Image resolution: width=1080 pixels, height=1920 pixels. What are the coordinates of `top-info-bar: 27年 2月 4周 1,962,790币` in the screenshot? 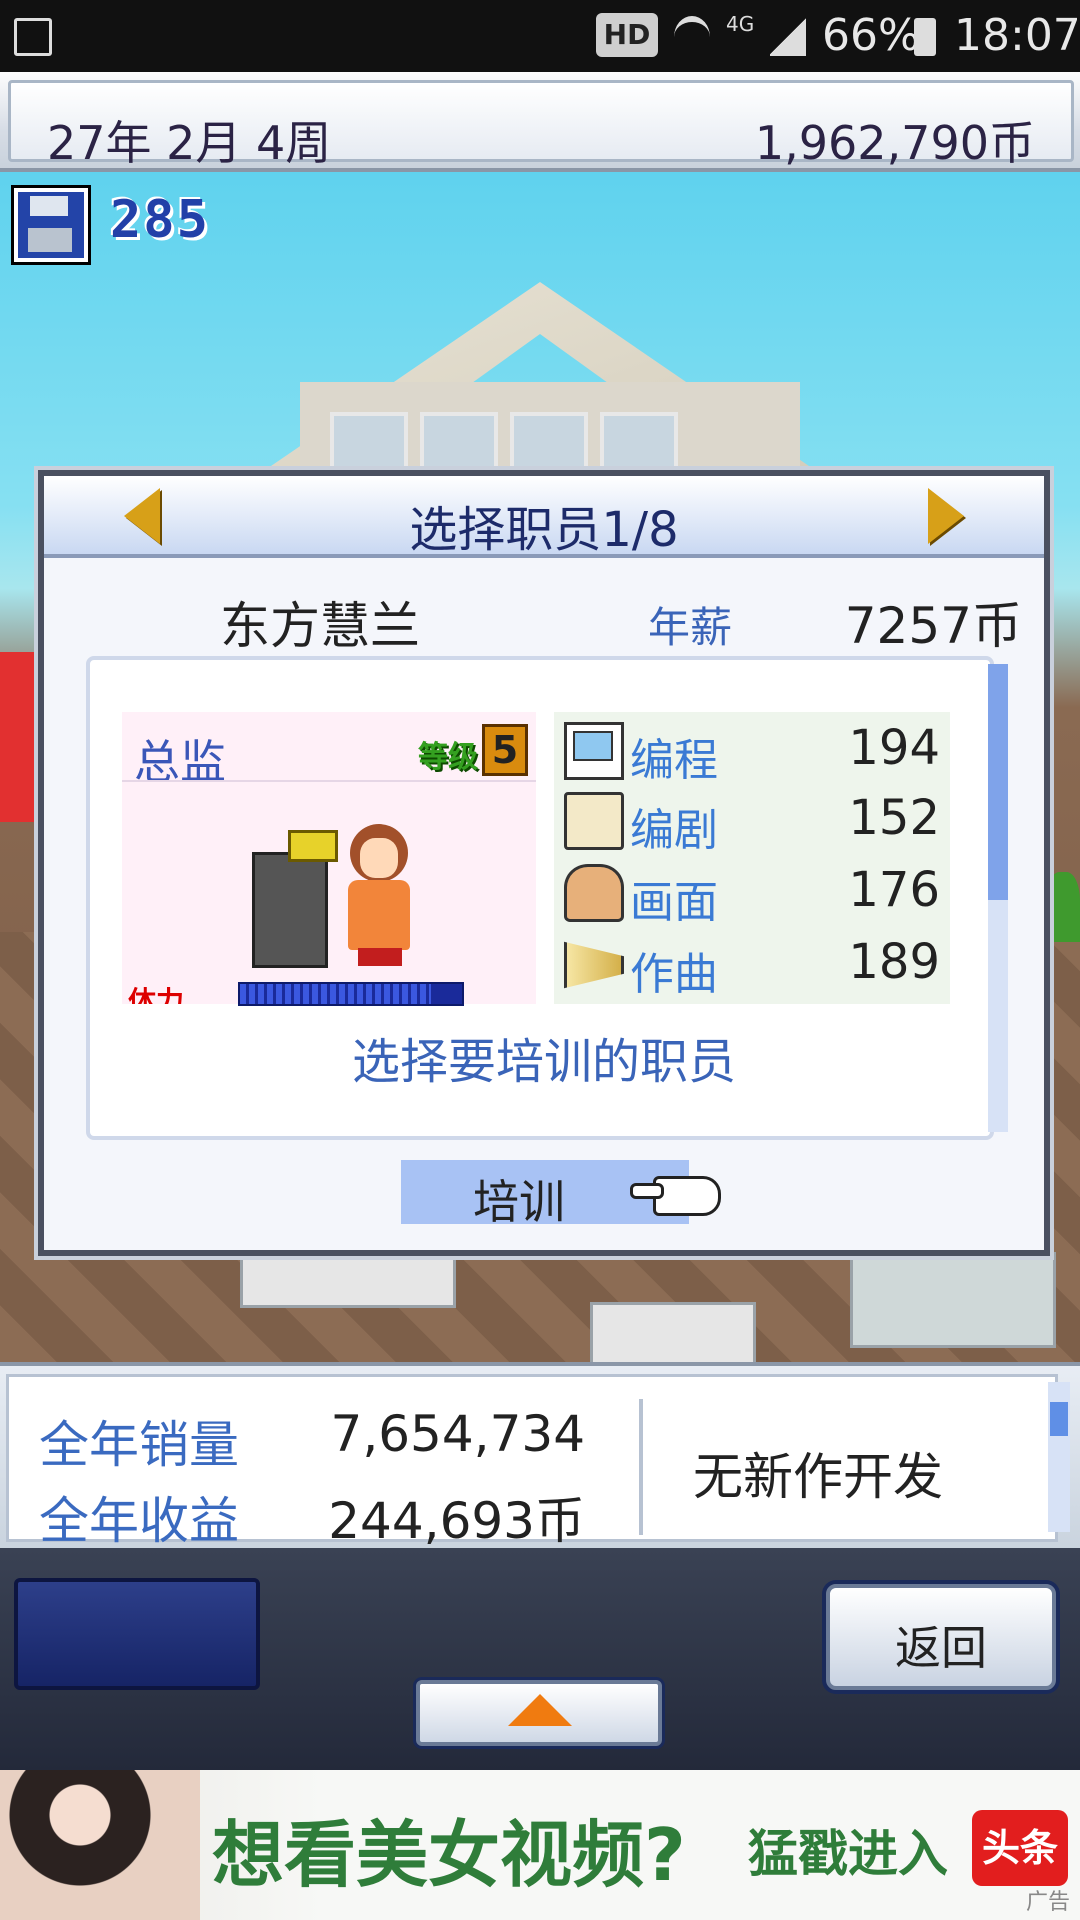 It's located at (540, 122).